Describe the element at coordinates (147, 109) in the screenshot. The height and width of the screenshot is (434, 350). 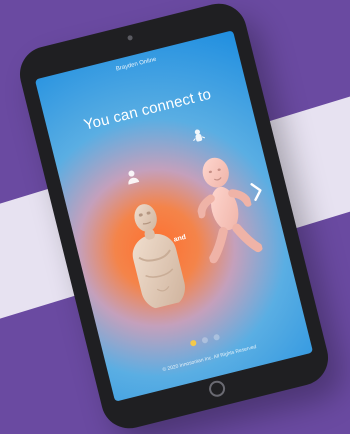
I see `headline: You can connect to` at that location.